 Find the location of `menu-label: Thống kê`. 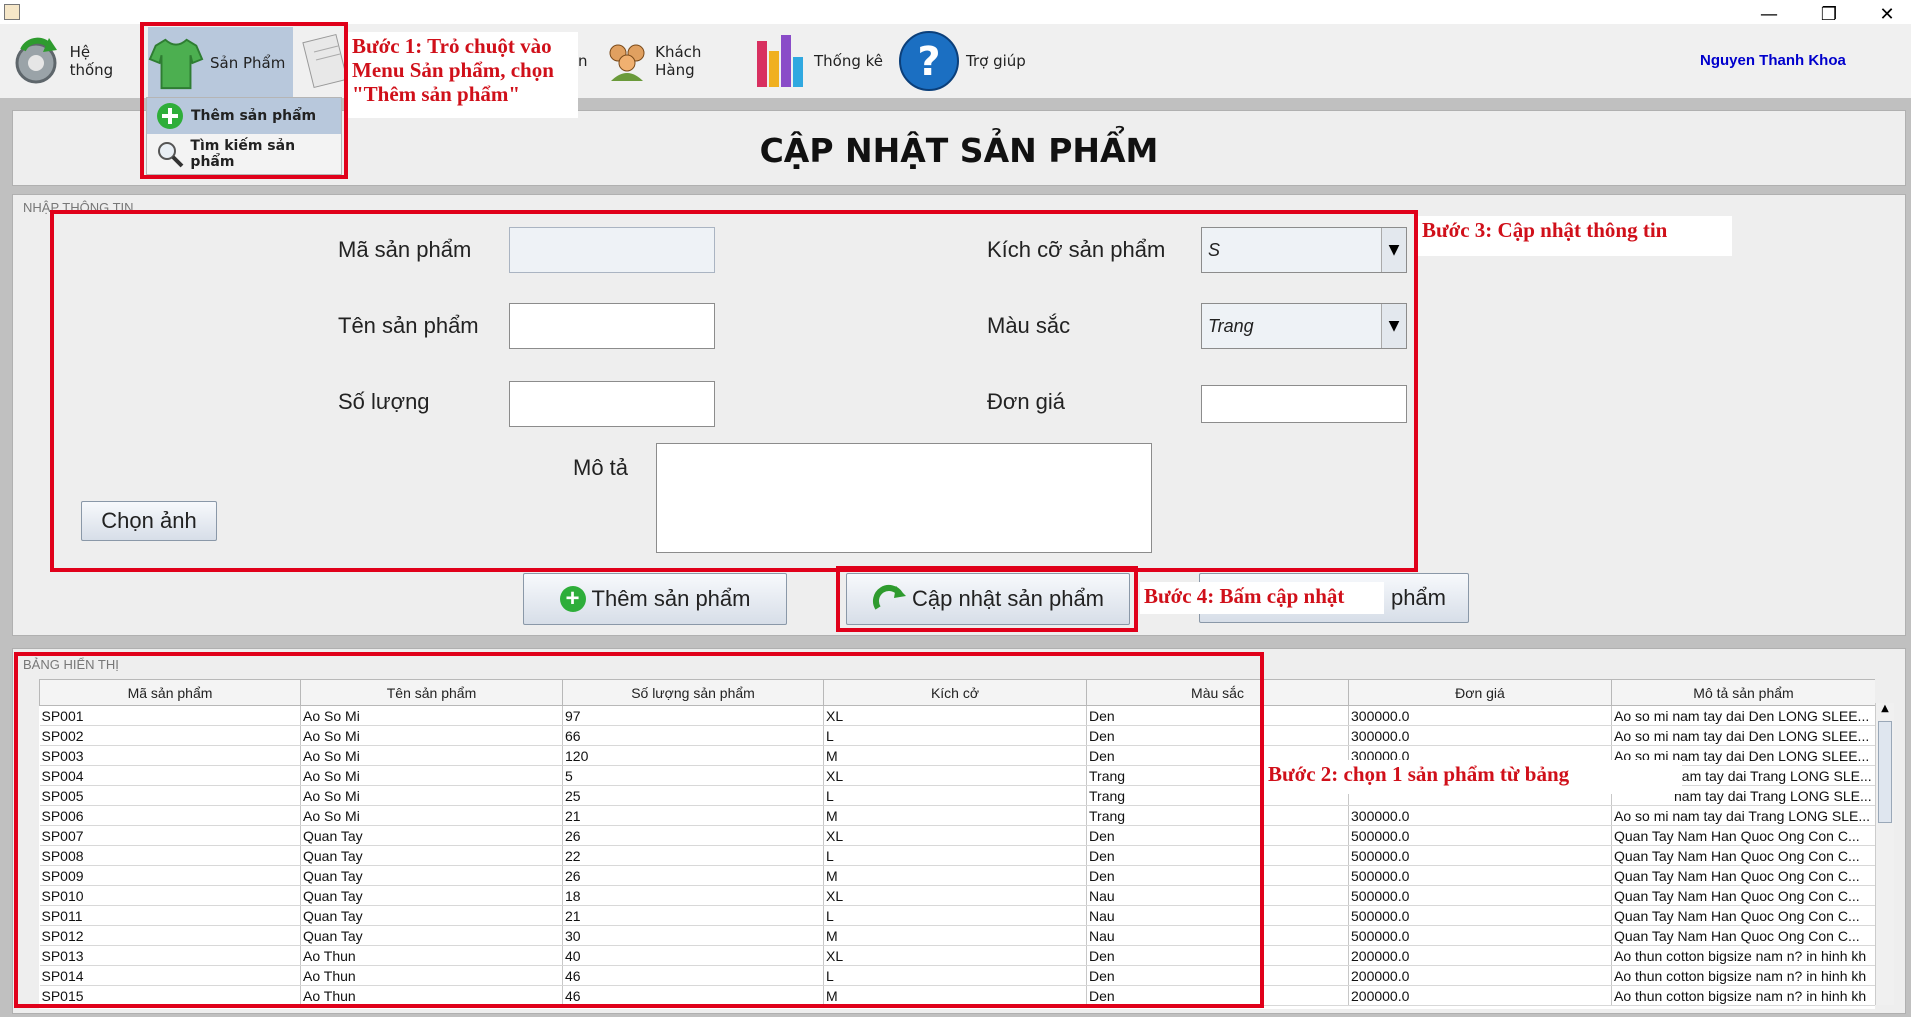

menu-label: Thống kê is located at coordinates (849, 61).